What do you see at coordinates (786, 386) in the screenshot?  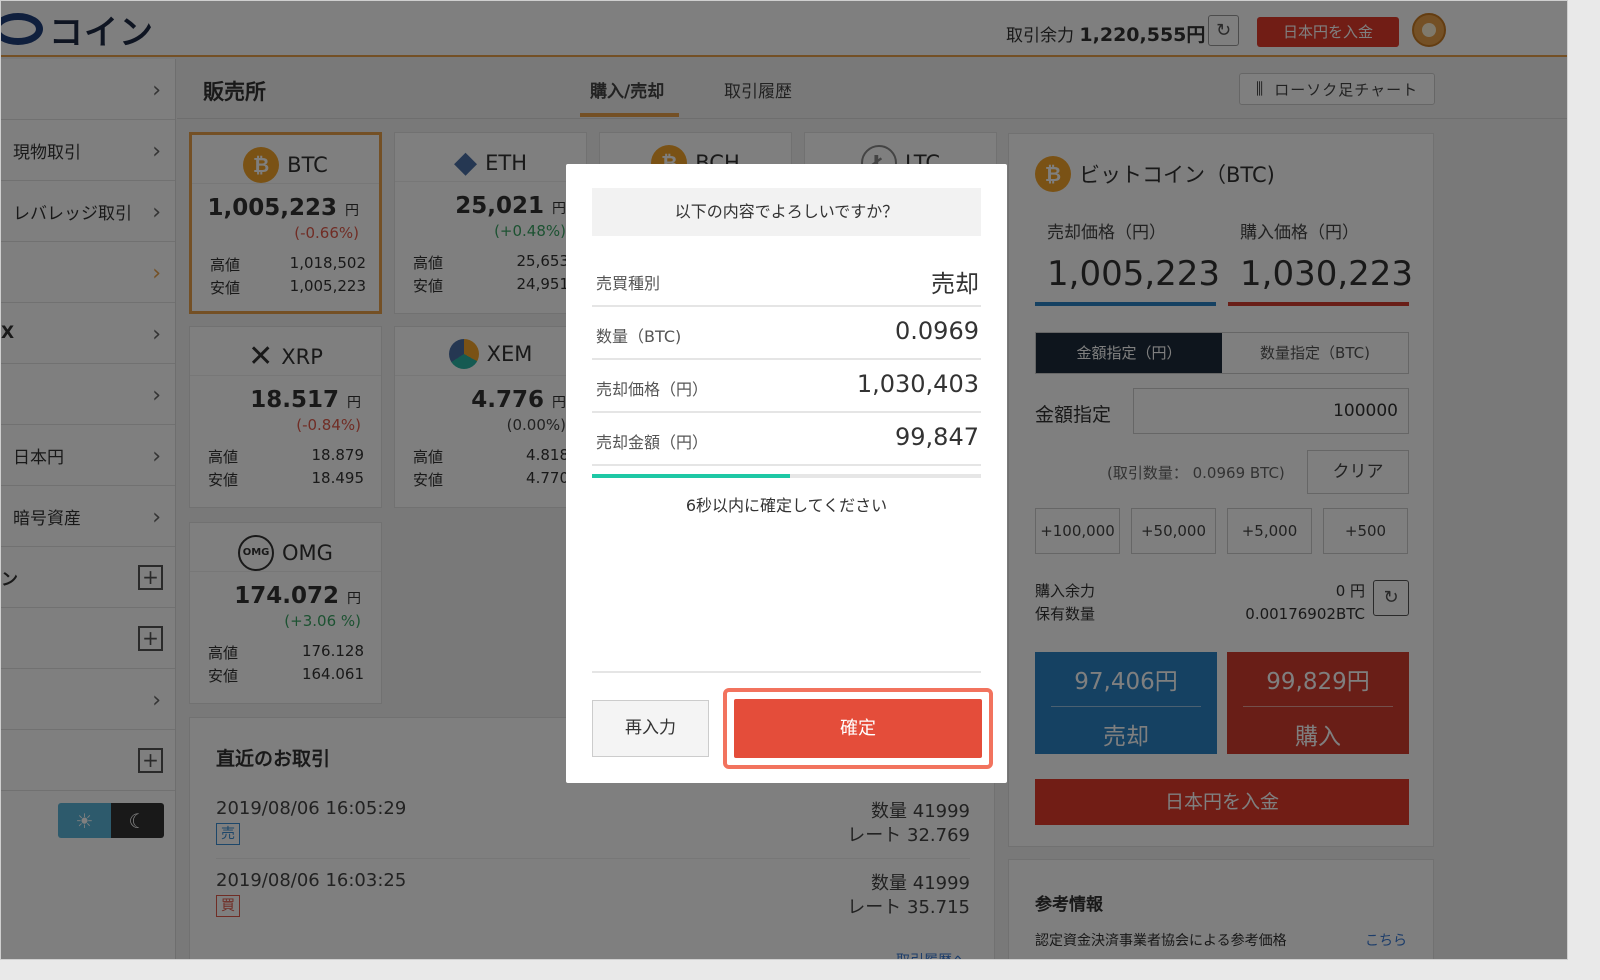 I see `confirm-row-price: 売却価格（円） 1,030,403` at bounding box center [786, 386].